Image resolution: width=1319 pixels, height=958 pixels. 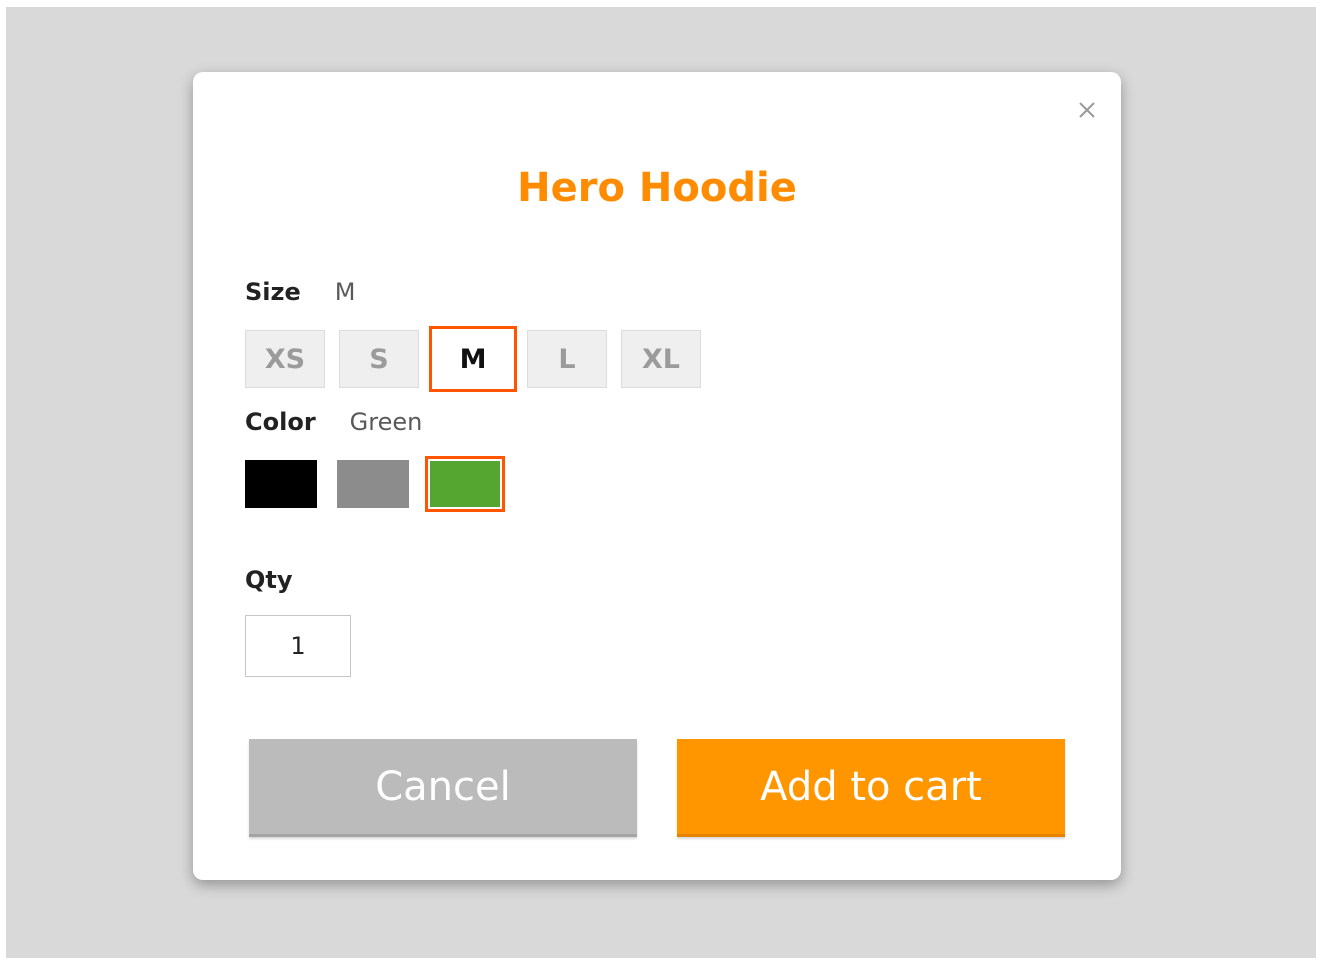 What do you see at coordinates (473, 359) in the screenshot?
I see `size-option-m: M` at bounding box center [473, 359].